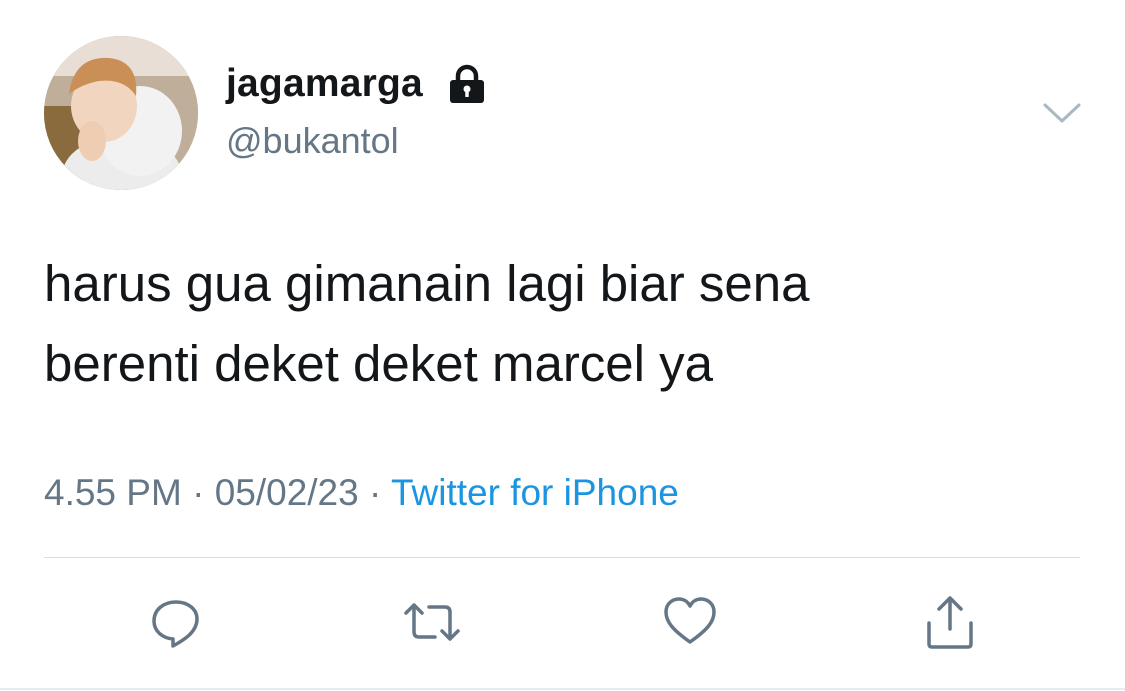 The image size is (1125, 691). I want to click on heart-icon, so click(690, 620).